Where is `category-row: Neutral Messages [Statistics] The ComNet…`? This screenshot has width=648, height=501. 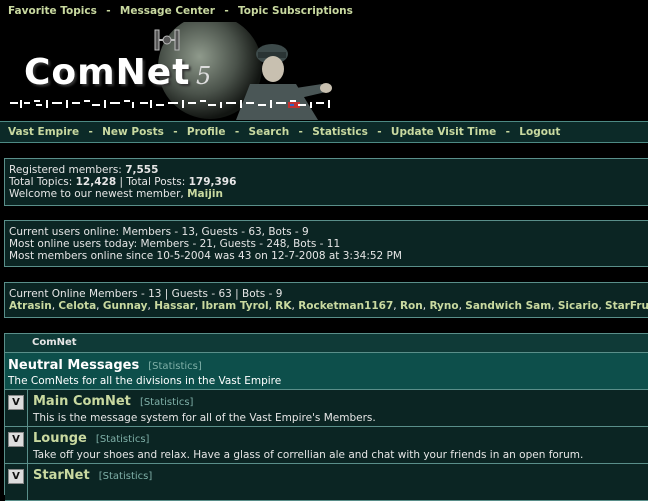 category-row: Neutral Messages [Statistics] The ComNet… is located at coordinates (326, 371).